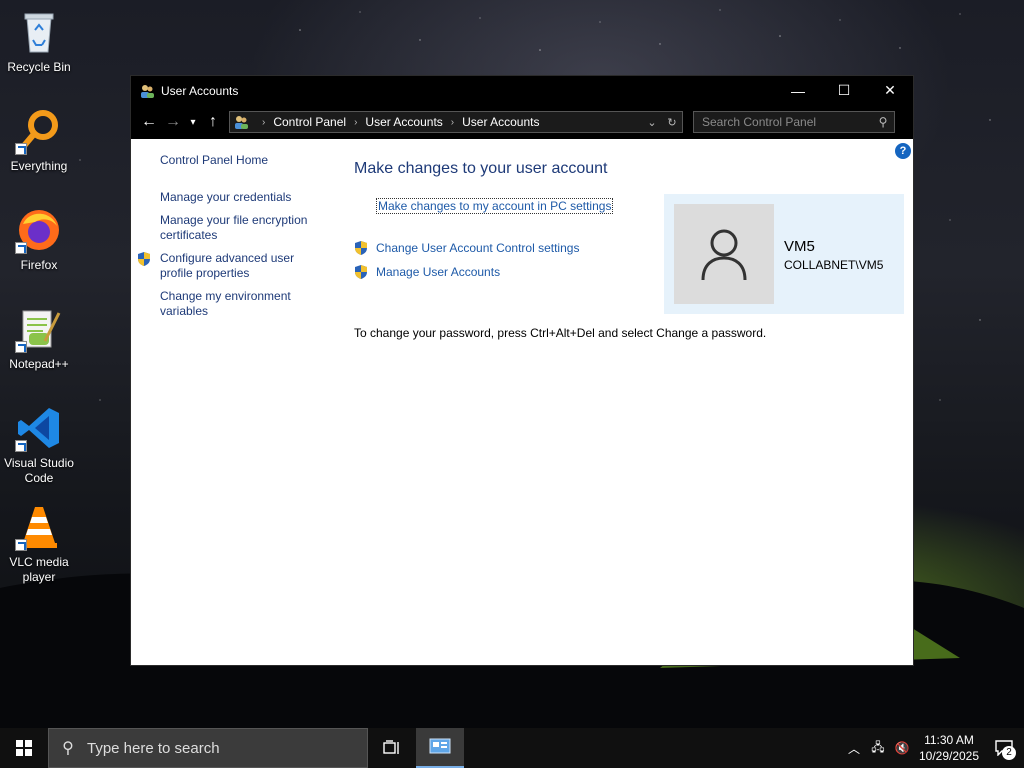  Describe the element at coordinates (652, 122) in the screenshot. I see `address-dropdown-icon: ⌄` at that location.